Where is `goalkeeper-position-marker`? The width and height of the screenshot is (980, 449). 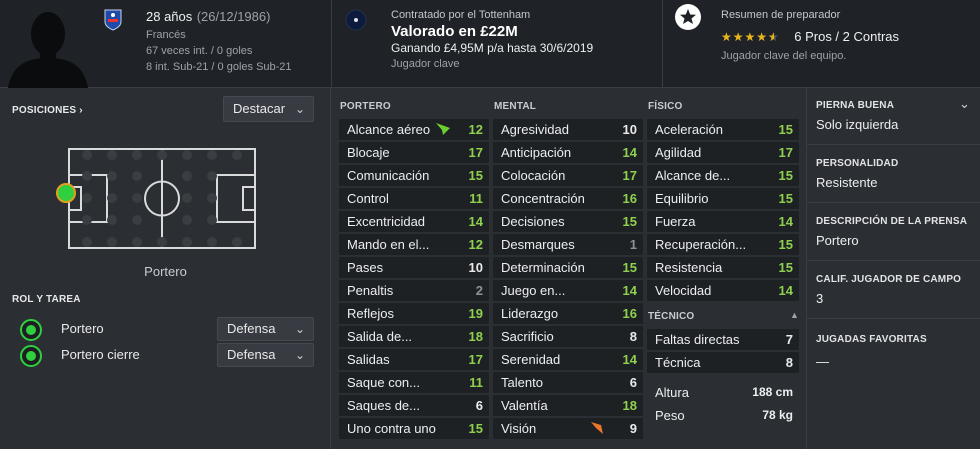
goalkeeper-position-marker is located at coordinates (66, 193).